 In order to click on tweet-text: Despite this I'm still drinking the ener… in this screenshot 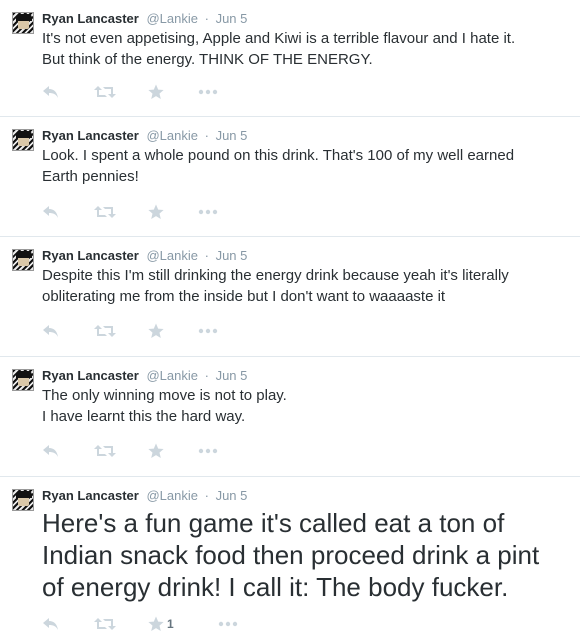, I will do `click(302, 286)`.